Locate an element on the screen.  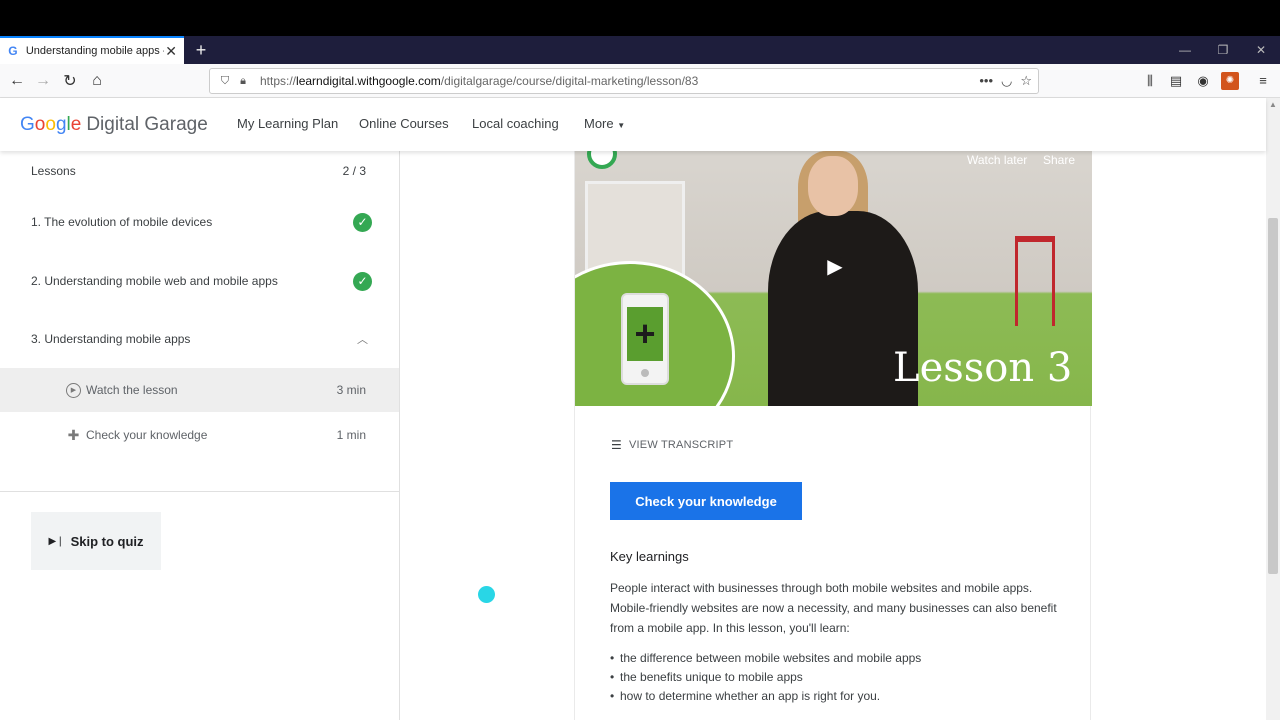
library-icon: ⫼ is located at coordinates (1150, 81).